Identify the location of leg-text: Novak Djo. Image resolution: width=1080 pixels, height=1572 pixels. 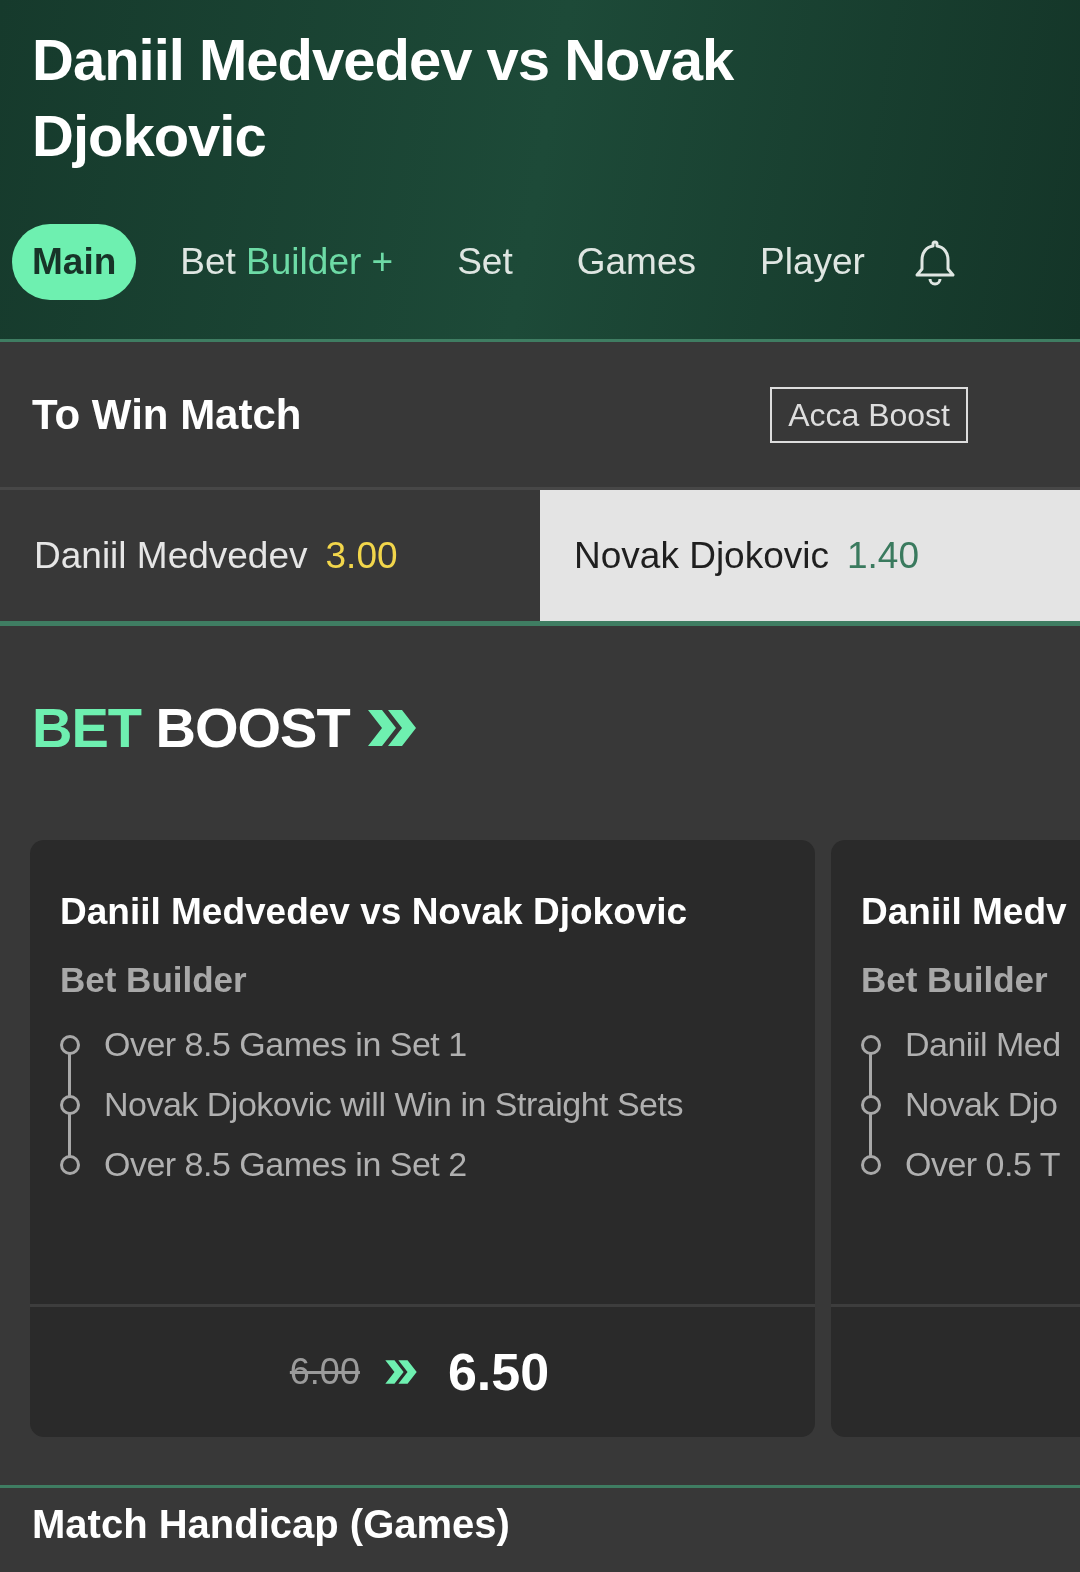
(981, 1105).